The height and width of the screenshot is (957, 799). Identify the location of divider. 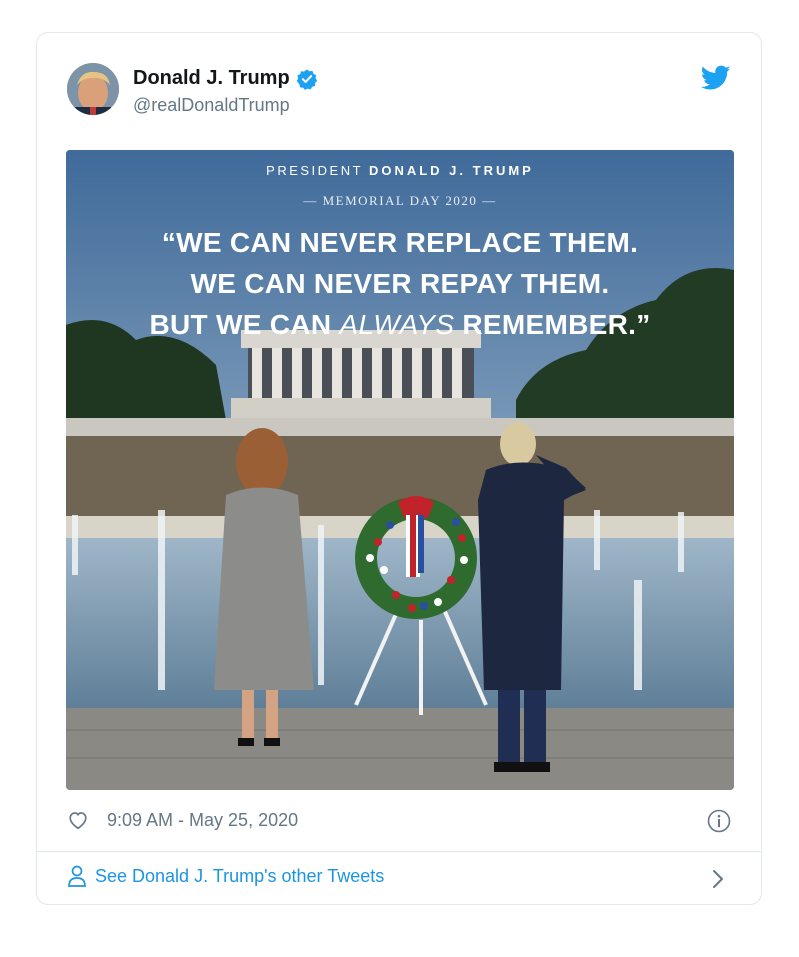
(399, 851).